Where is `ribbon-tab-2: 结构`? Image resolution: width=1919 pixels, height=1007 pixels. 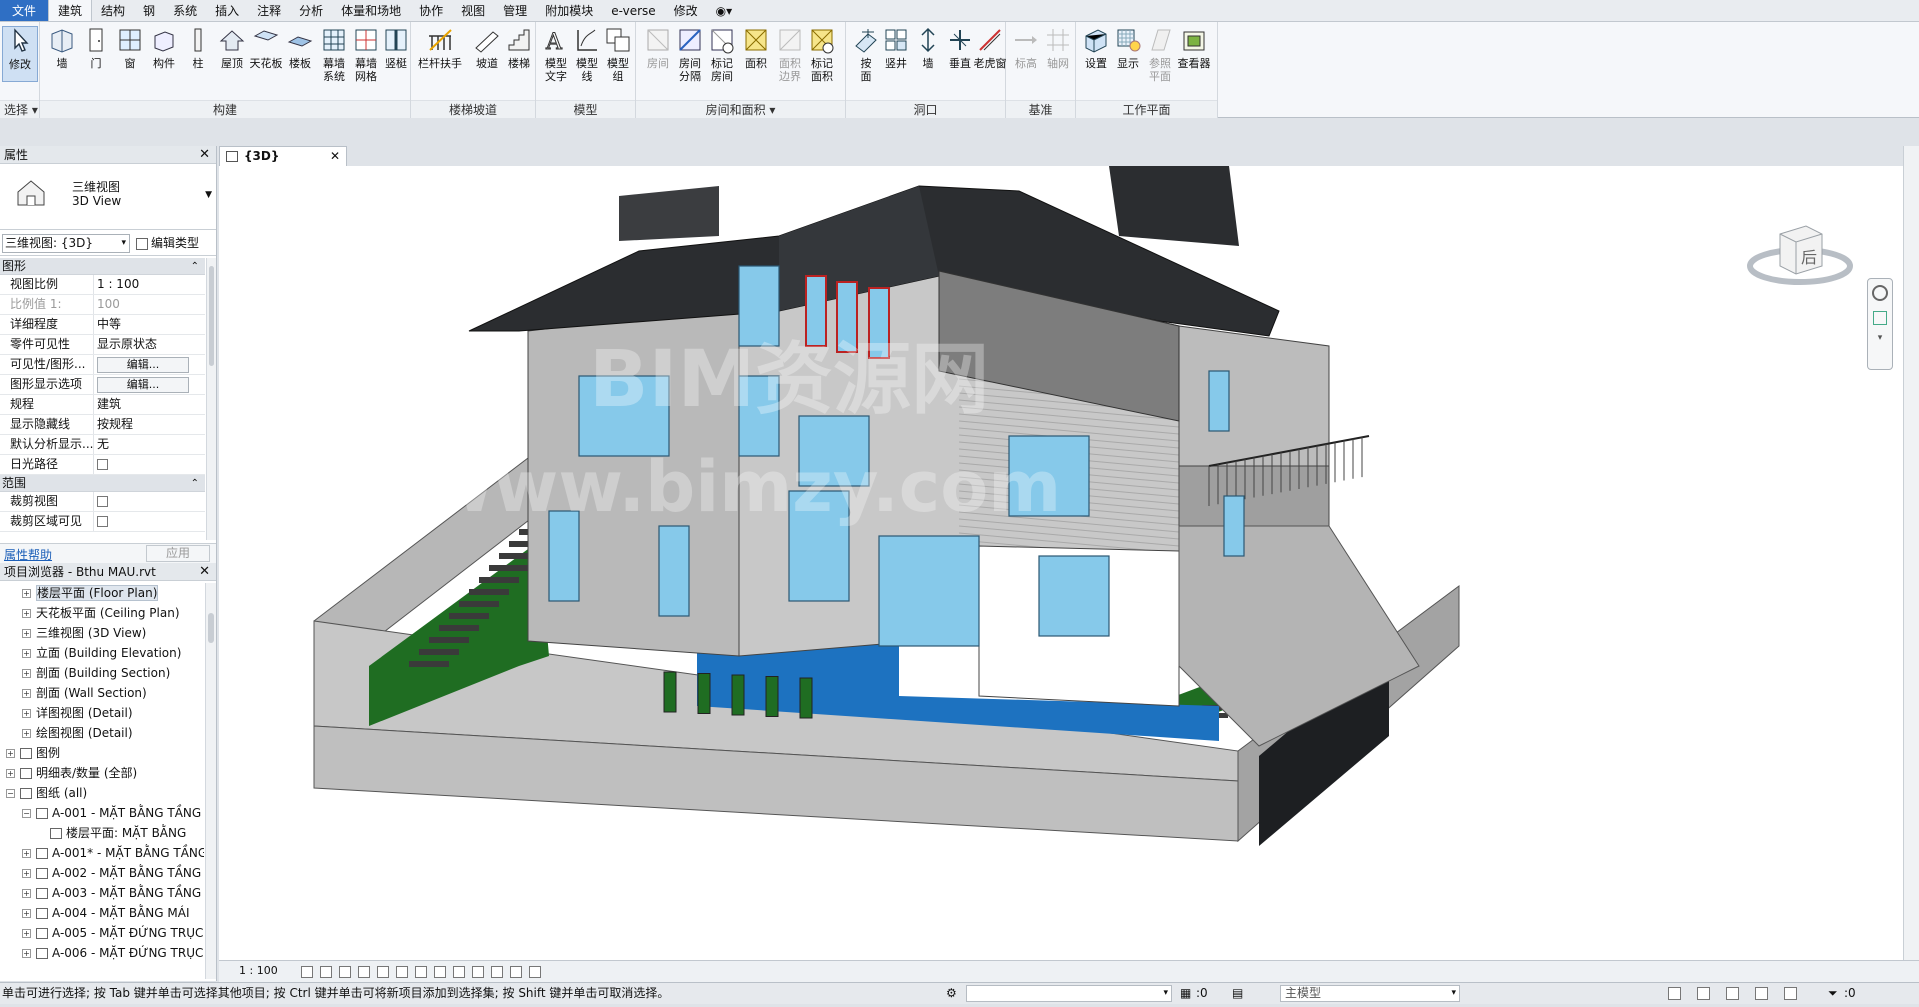
ribbon-tab-2: 结构 is located at coordinates (113, 10).